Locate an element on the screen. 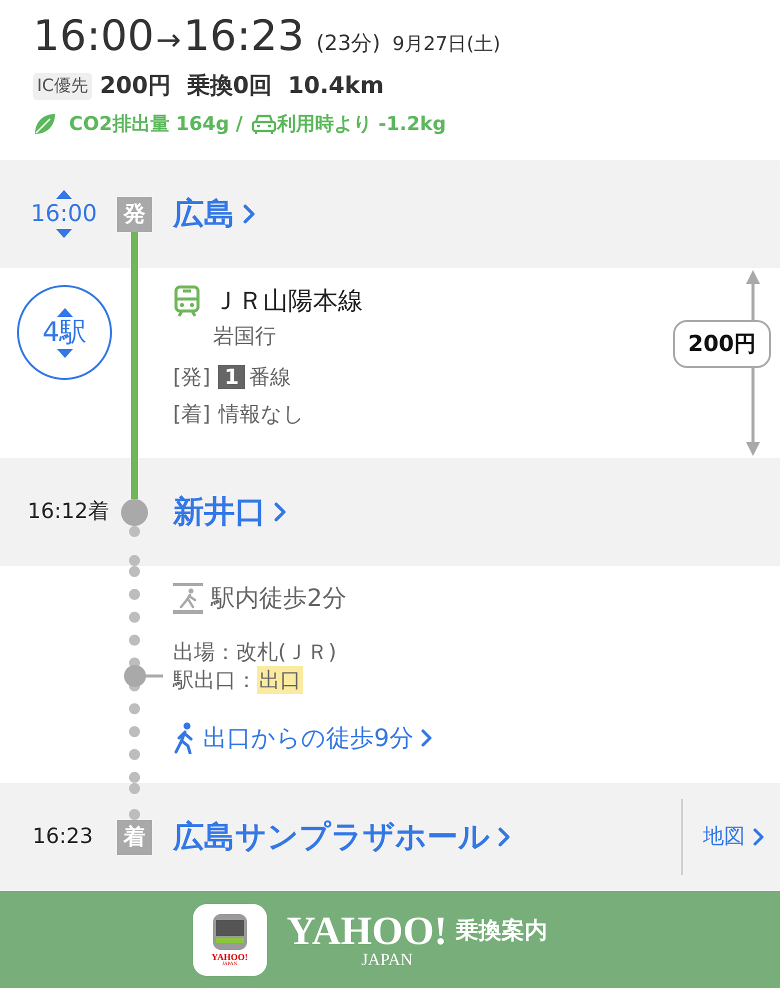 This screenshot has height=988, width=780. co2-emission: CO2排出量 164g / is located at coordinates (156, 124).